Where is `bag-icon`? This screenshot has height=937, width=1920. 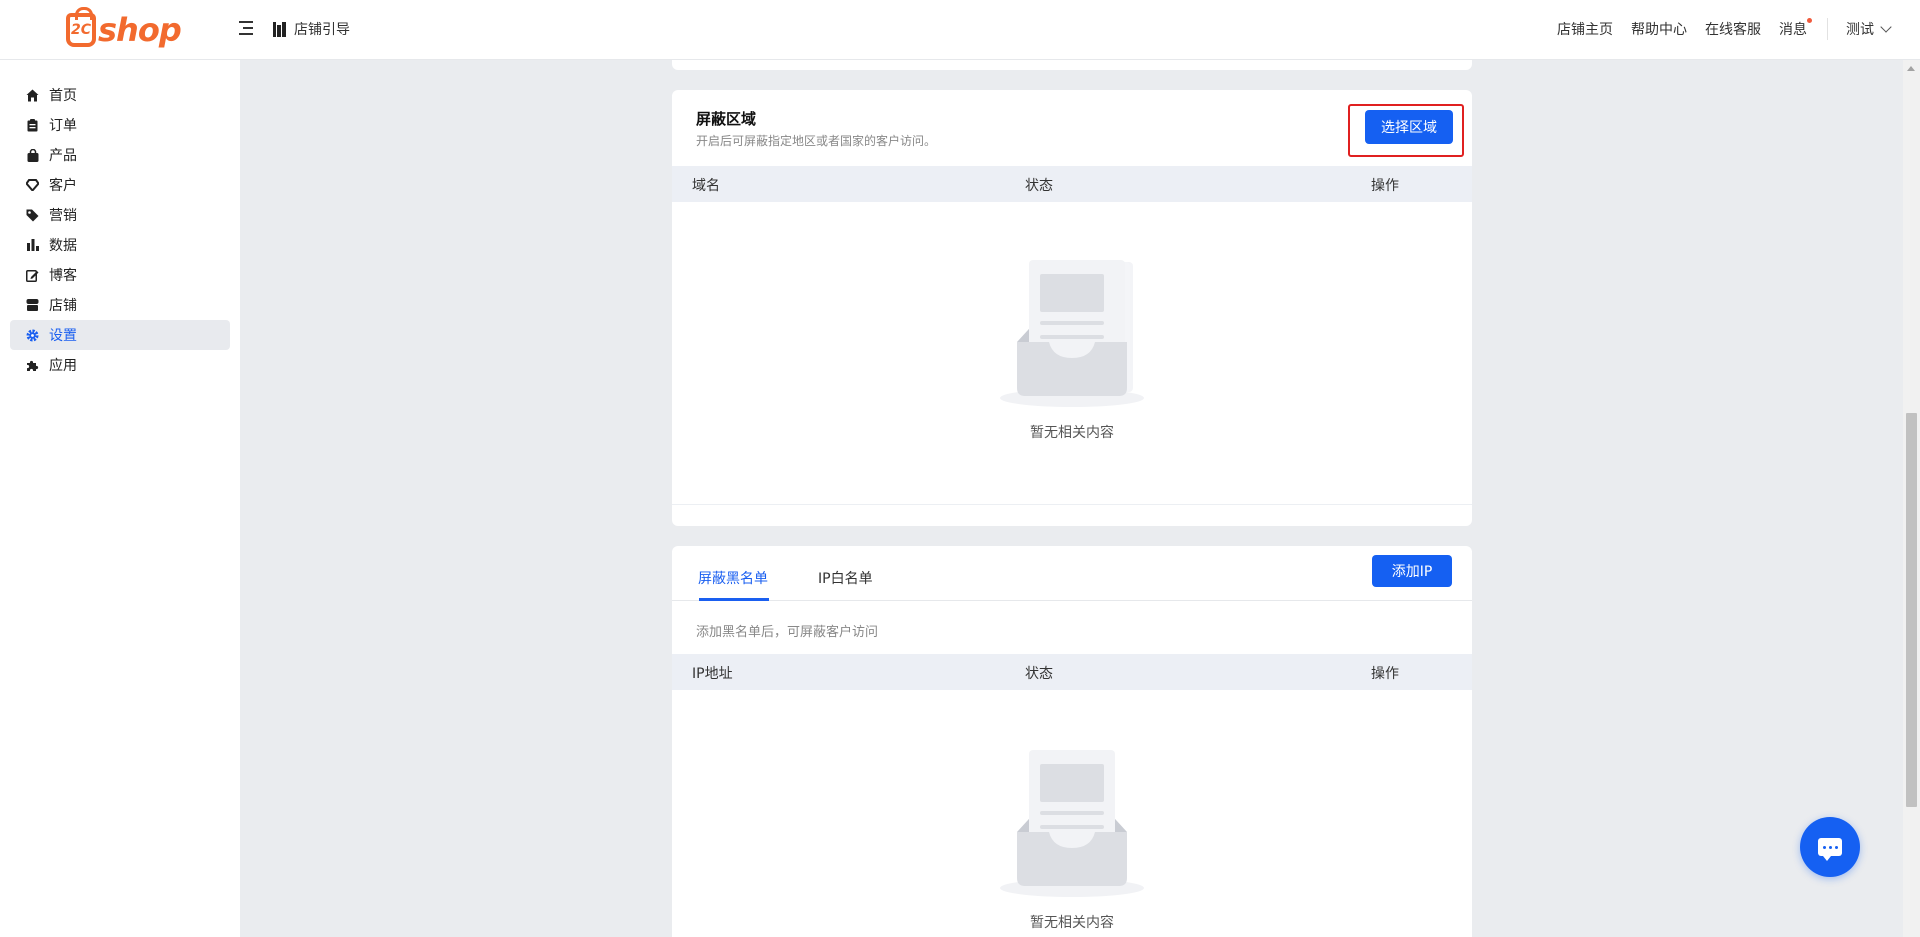 bag-icon is located at coordinates (32, 155).